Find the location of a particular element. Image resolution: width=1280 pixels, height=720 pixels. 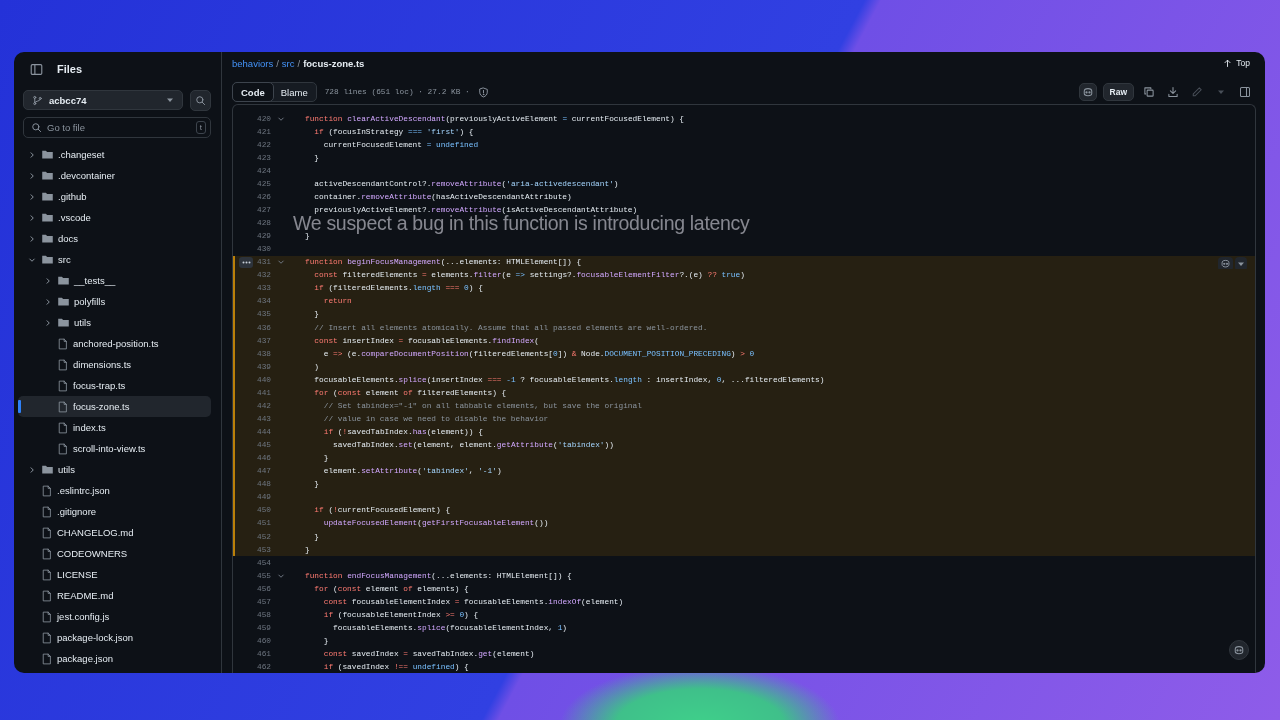

sidebar-title: Files is located at coordinates (70, 69).